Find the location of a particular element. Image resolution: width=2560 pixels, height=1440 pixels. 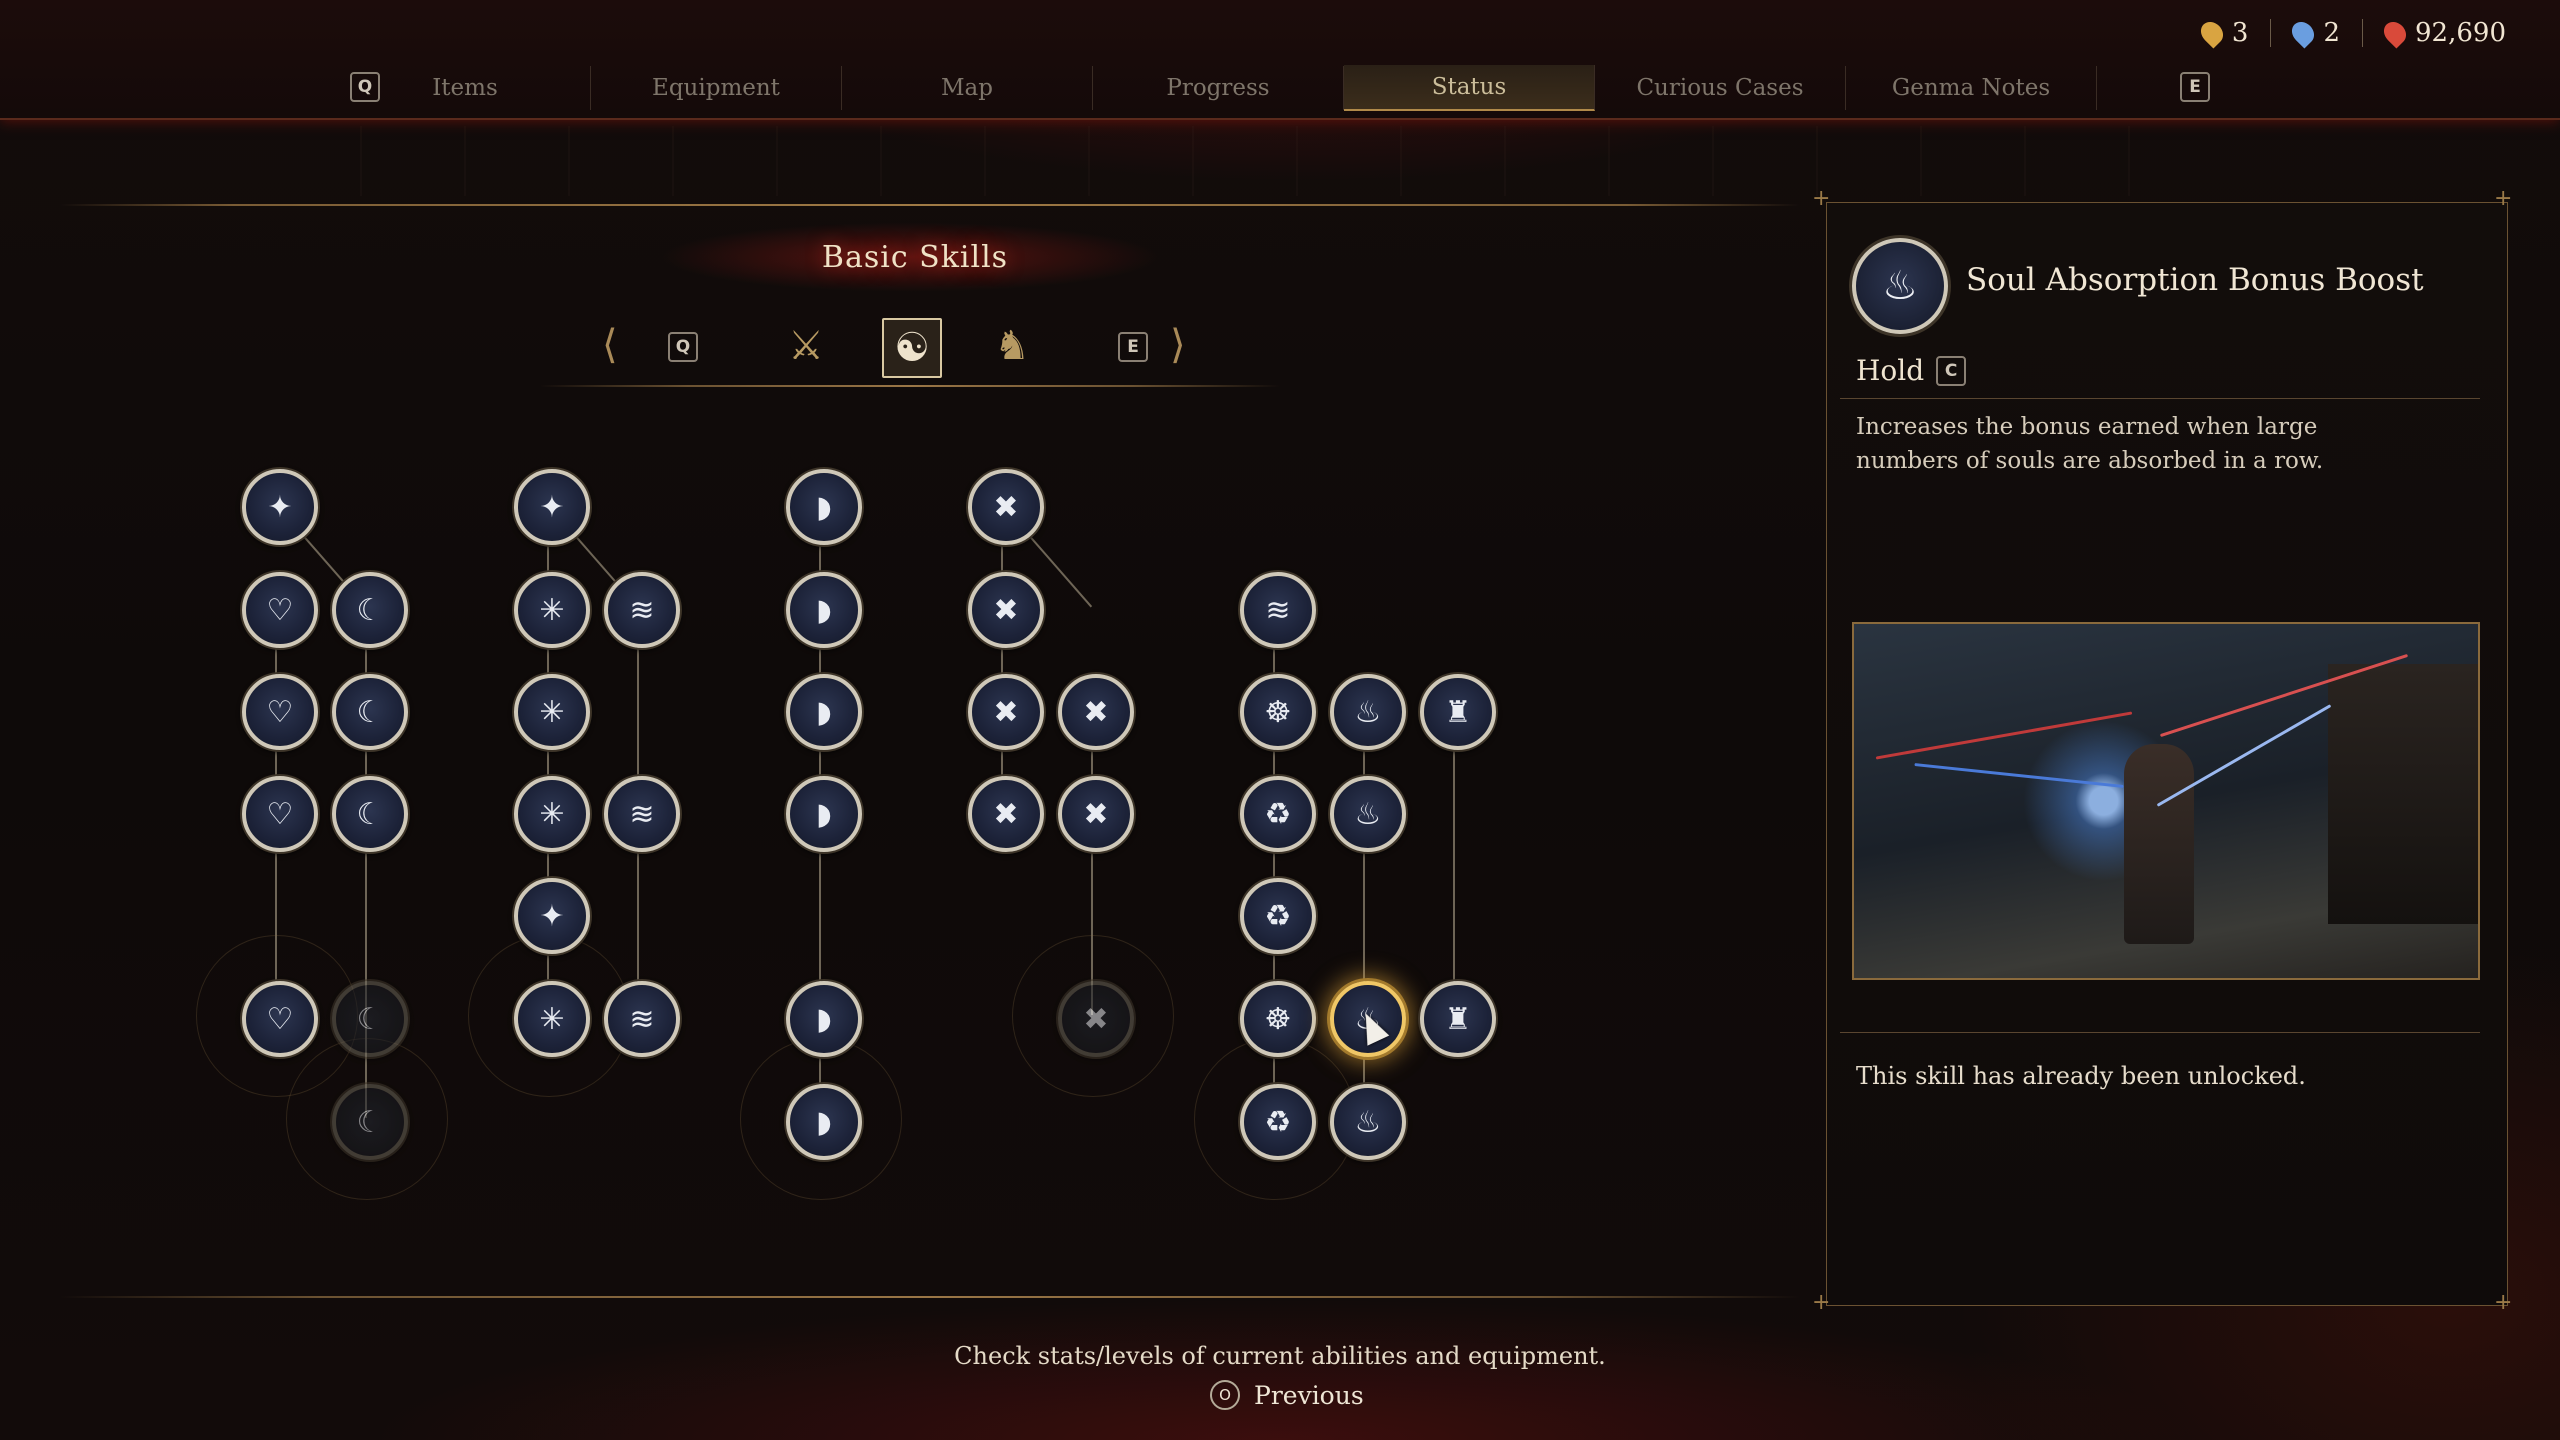

decorative-strip is located at coordinates (1260, 161).